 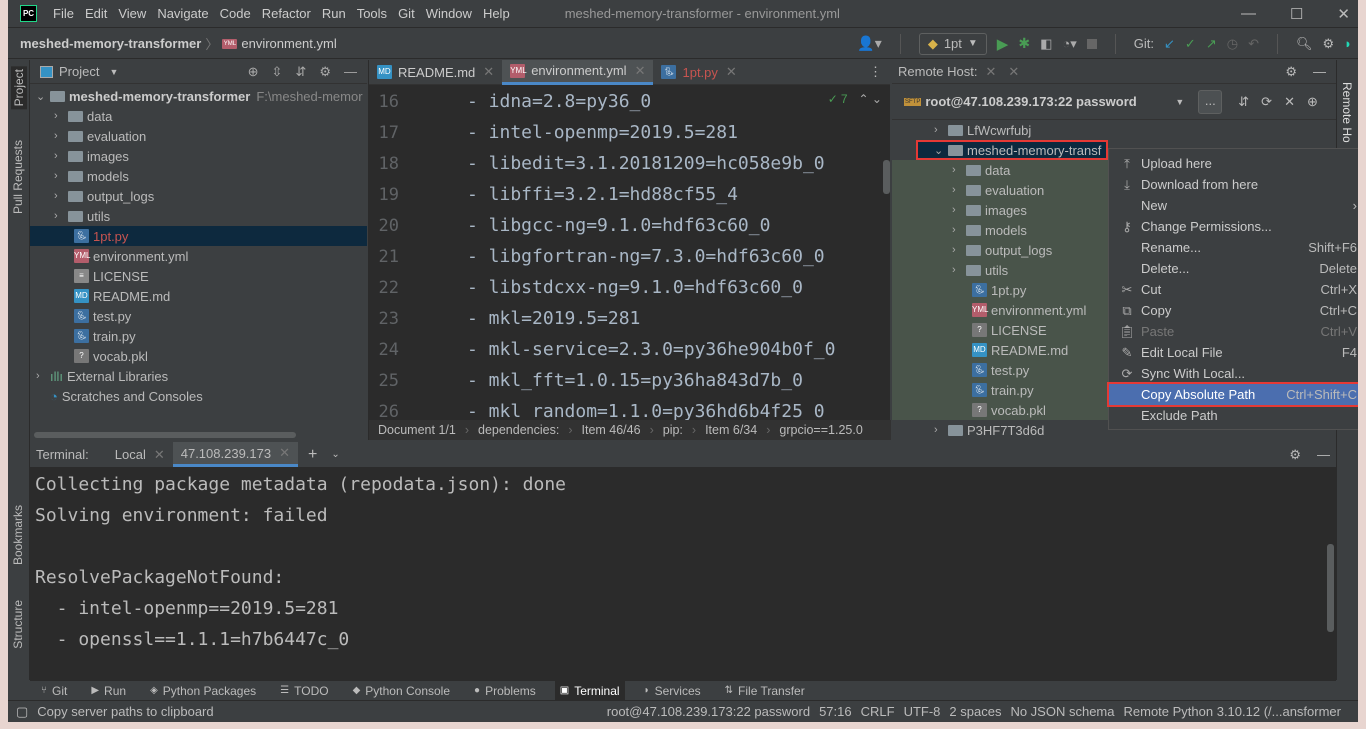 I want to click on minimize-button: —, so click(x=1248, y=13).